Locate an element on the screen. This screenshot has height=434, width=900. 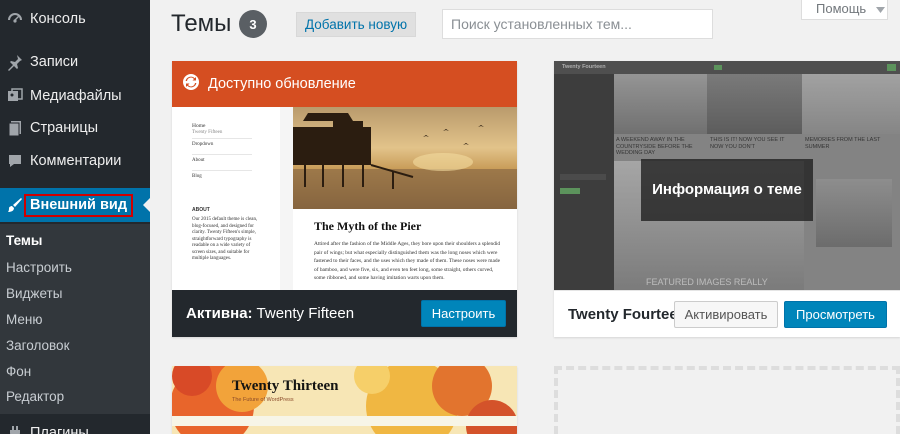
sidebar-item-pages: Страницы is located at coordinates (75, 128).